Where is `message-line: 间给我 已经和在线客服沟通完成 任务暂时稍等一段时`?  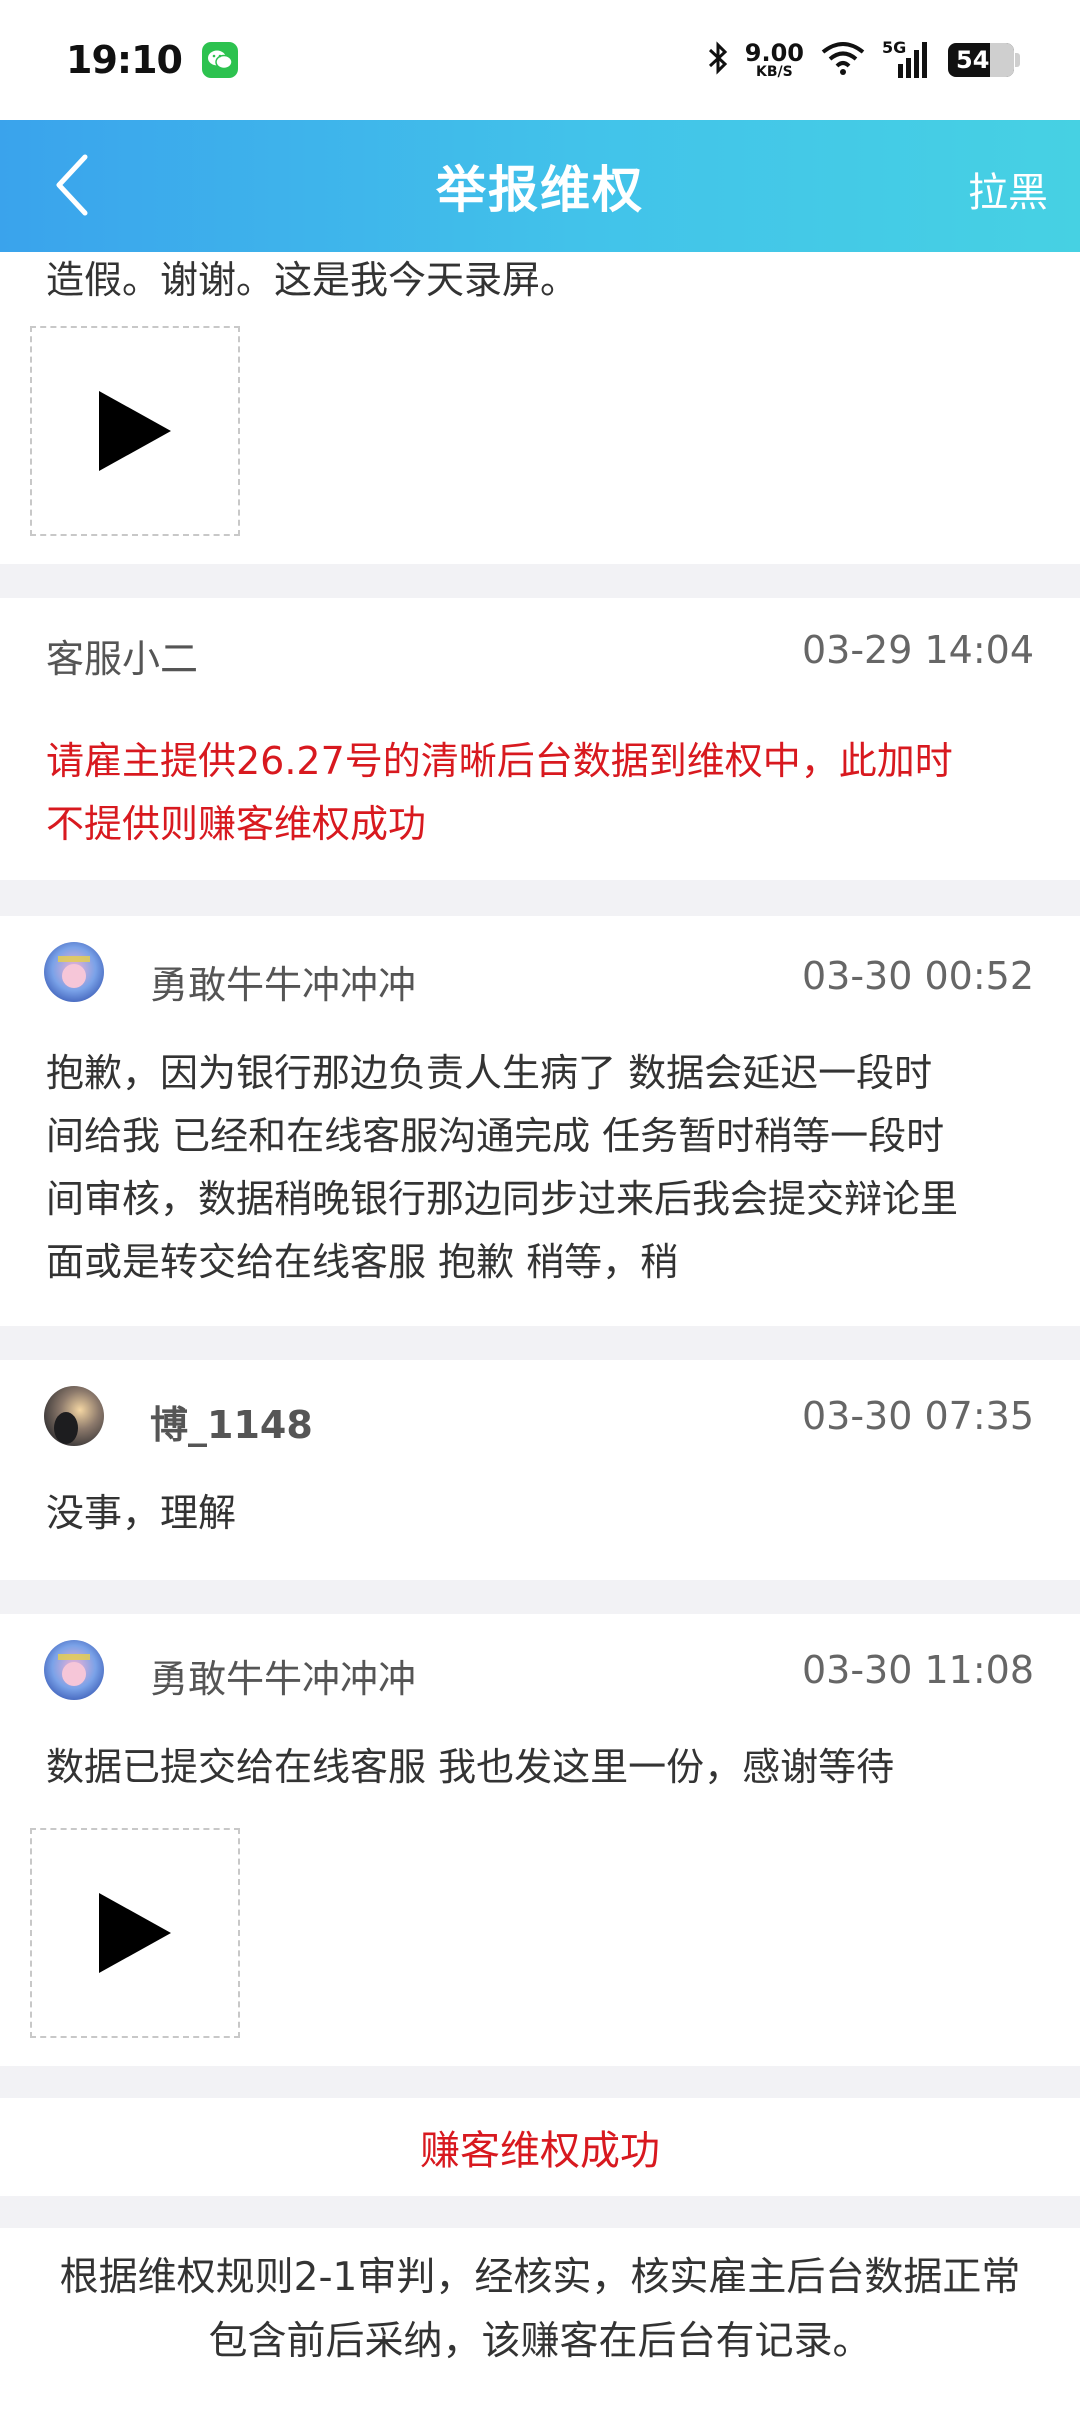 message-line: 间给我 已经和在线客服沟通完成 任务暂时稍等一段时 is located at coordinates (495, 1136).